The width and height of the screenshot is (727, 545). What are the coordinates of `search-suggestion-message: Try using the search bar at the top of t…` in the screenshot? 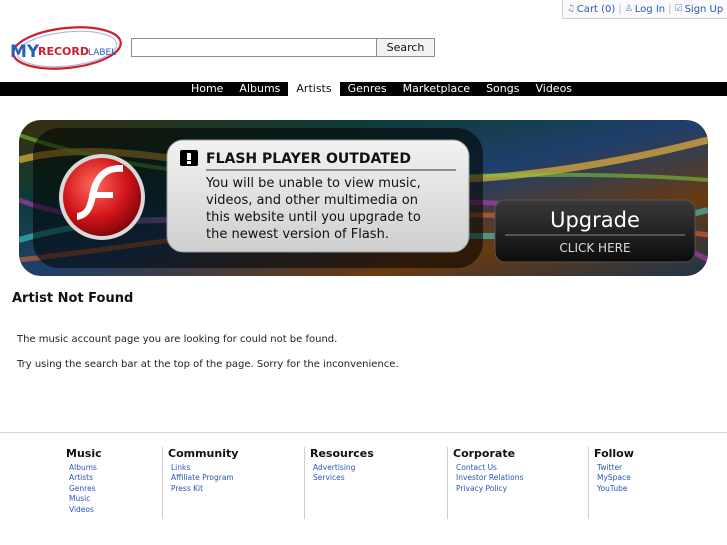 It's located at (208, 364).